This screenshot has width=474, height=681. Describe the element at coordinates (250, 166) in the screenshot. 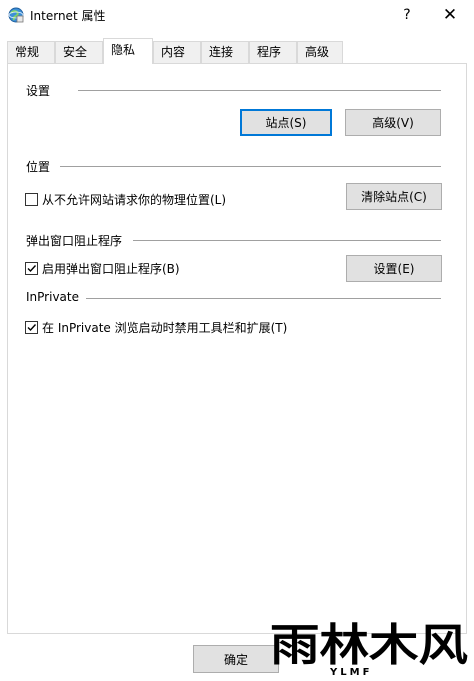

I see `location-divider` at that location.